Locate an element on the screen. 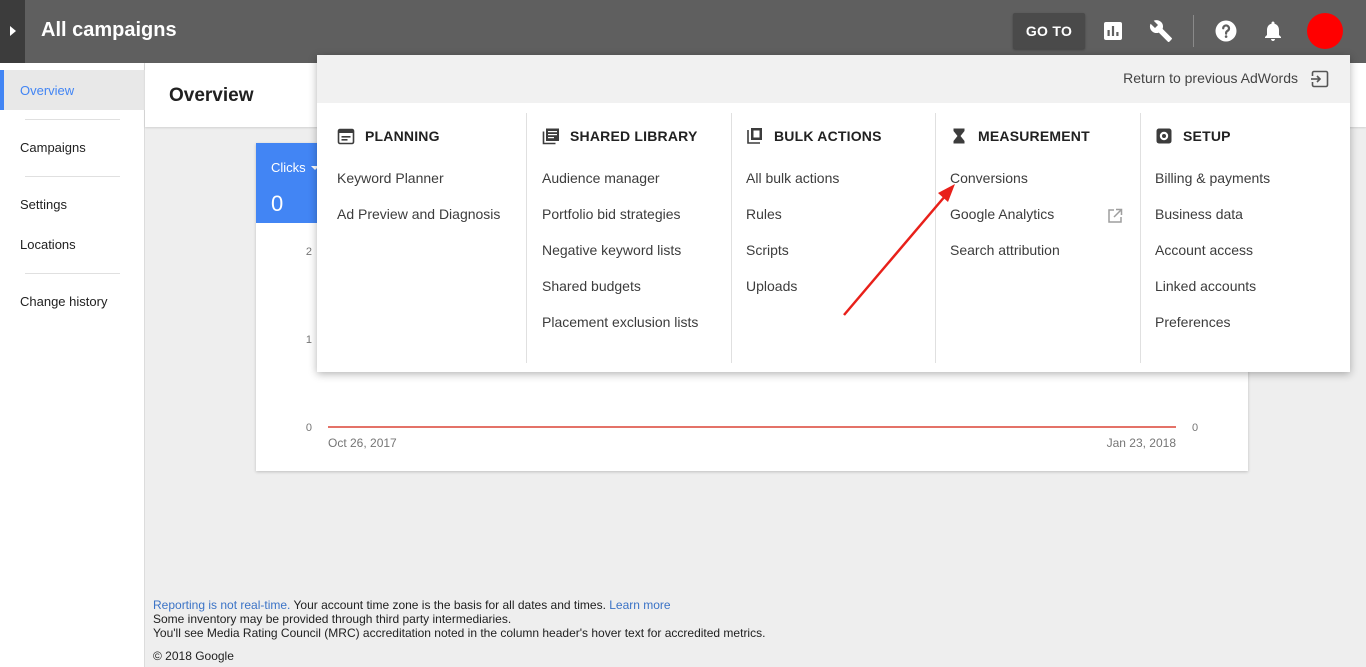 The width and height of the screenshot is (1366, 667). panel-top-bar: Return to previous AdWords is located at coordinates (833, 79).